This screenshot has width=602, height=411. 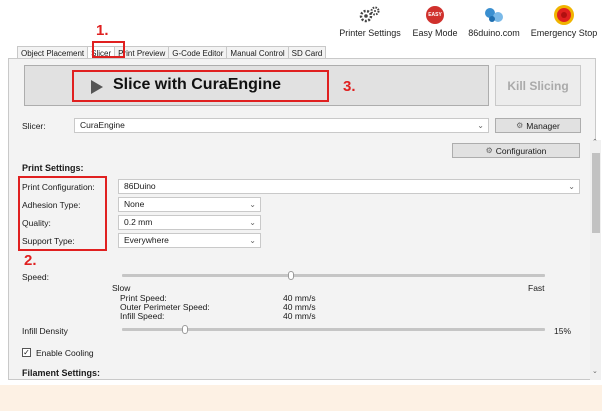 I want to click on printer-settings-button: Printer Settings, so click(x=370, y=21).